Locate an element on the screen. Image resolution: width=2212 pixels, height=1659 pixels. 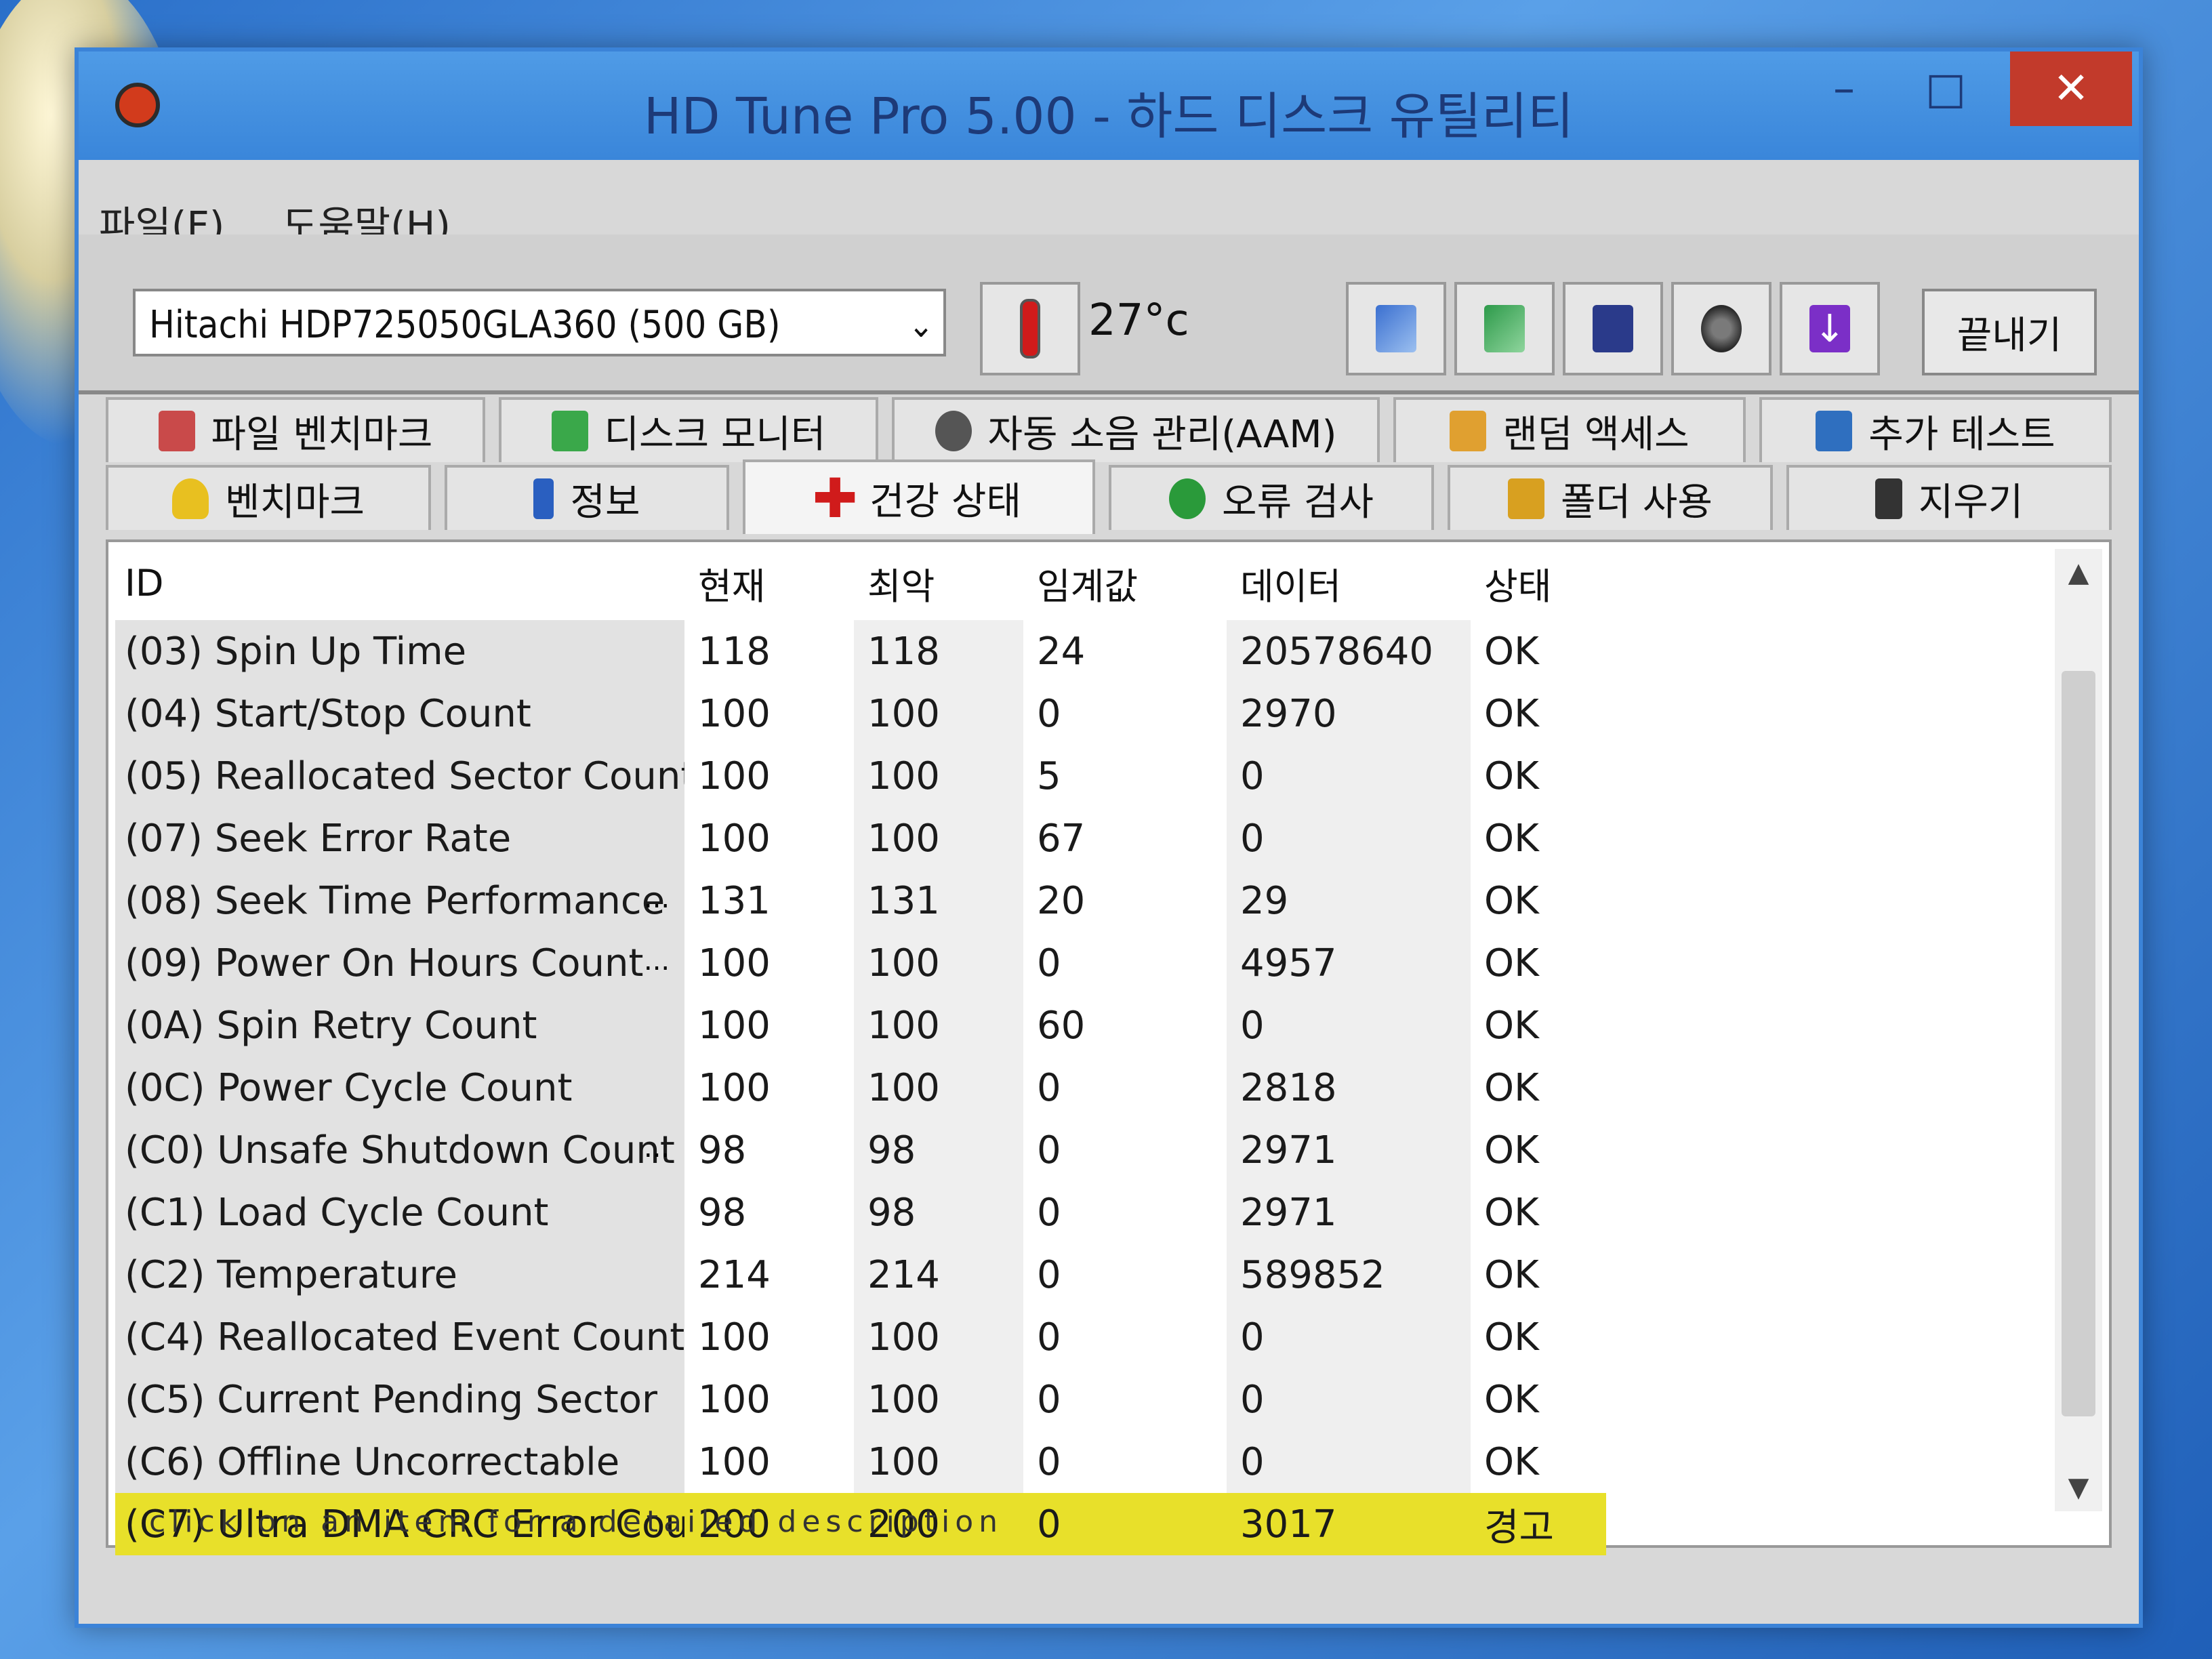
cell-id: (C5) Current Pending Sector is located at coordinates (399, 1399).